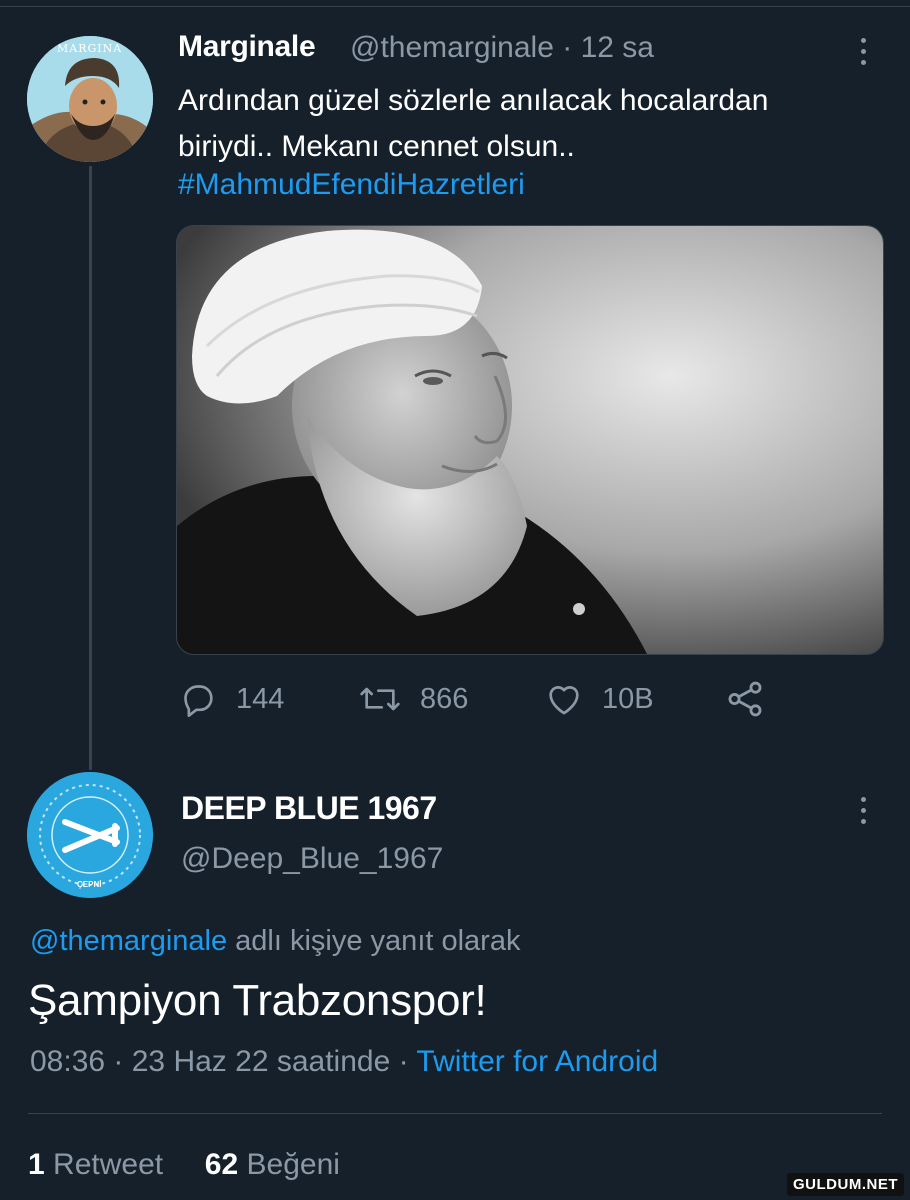  What do you see at coordinates (90, 48) in the screenshot?
I see `avatar-logo-text: MARGINA` at bounding box center [90, 48].